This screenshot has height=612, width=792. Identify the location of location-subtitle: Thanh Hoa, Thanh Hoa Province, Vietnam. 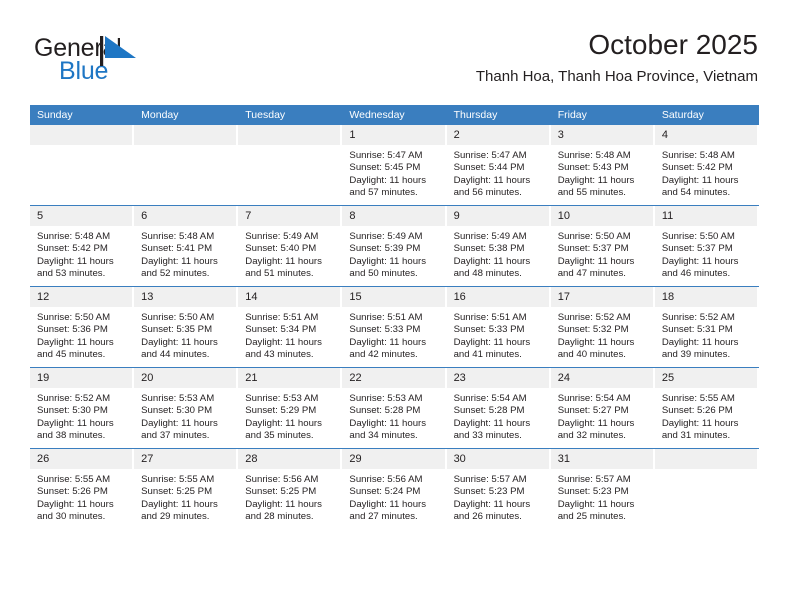
(616, 76).